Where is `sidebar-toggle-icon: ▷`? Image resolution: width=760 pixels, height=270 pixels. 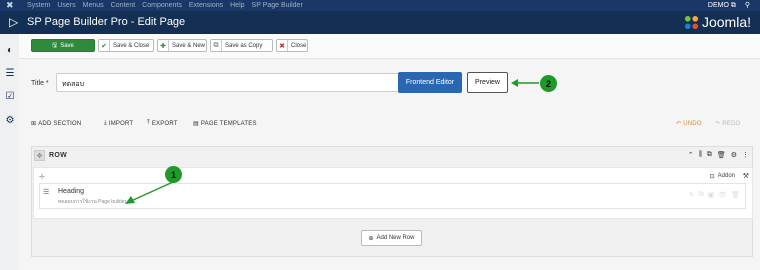
sidebar-toggle-icon: ▷ is located at coordinates (13, 22).